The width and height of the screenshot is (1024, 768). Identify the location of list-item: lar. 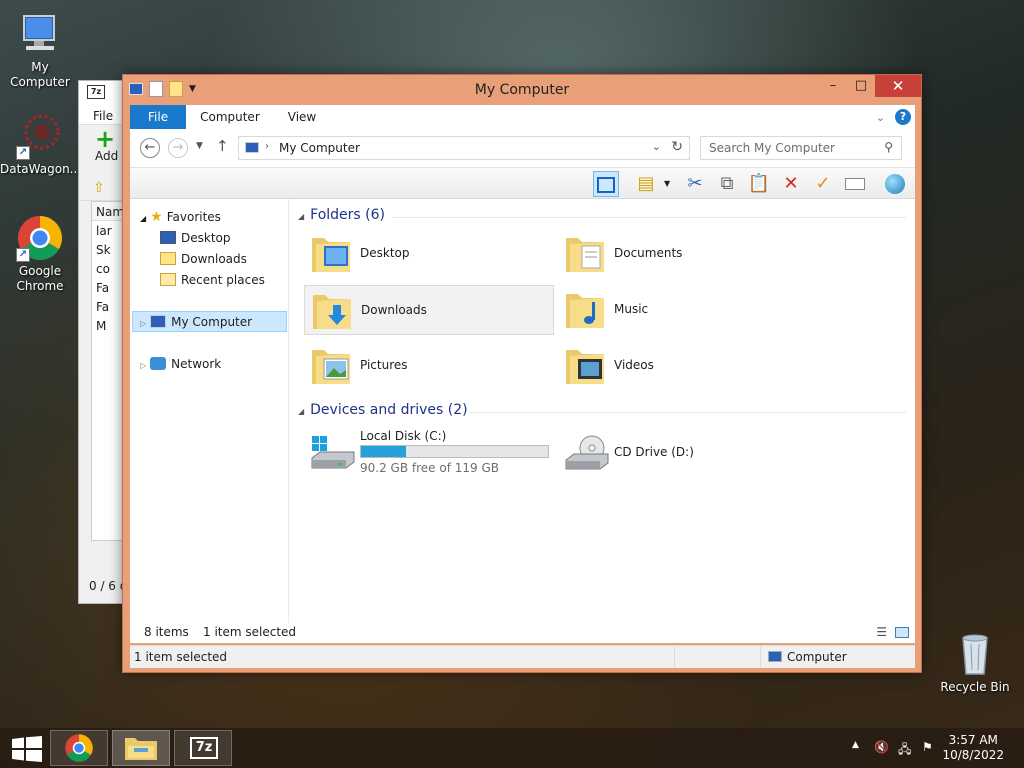
(107, 230).